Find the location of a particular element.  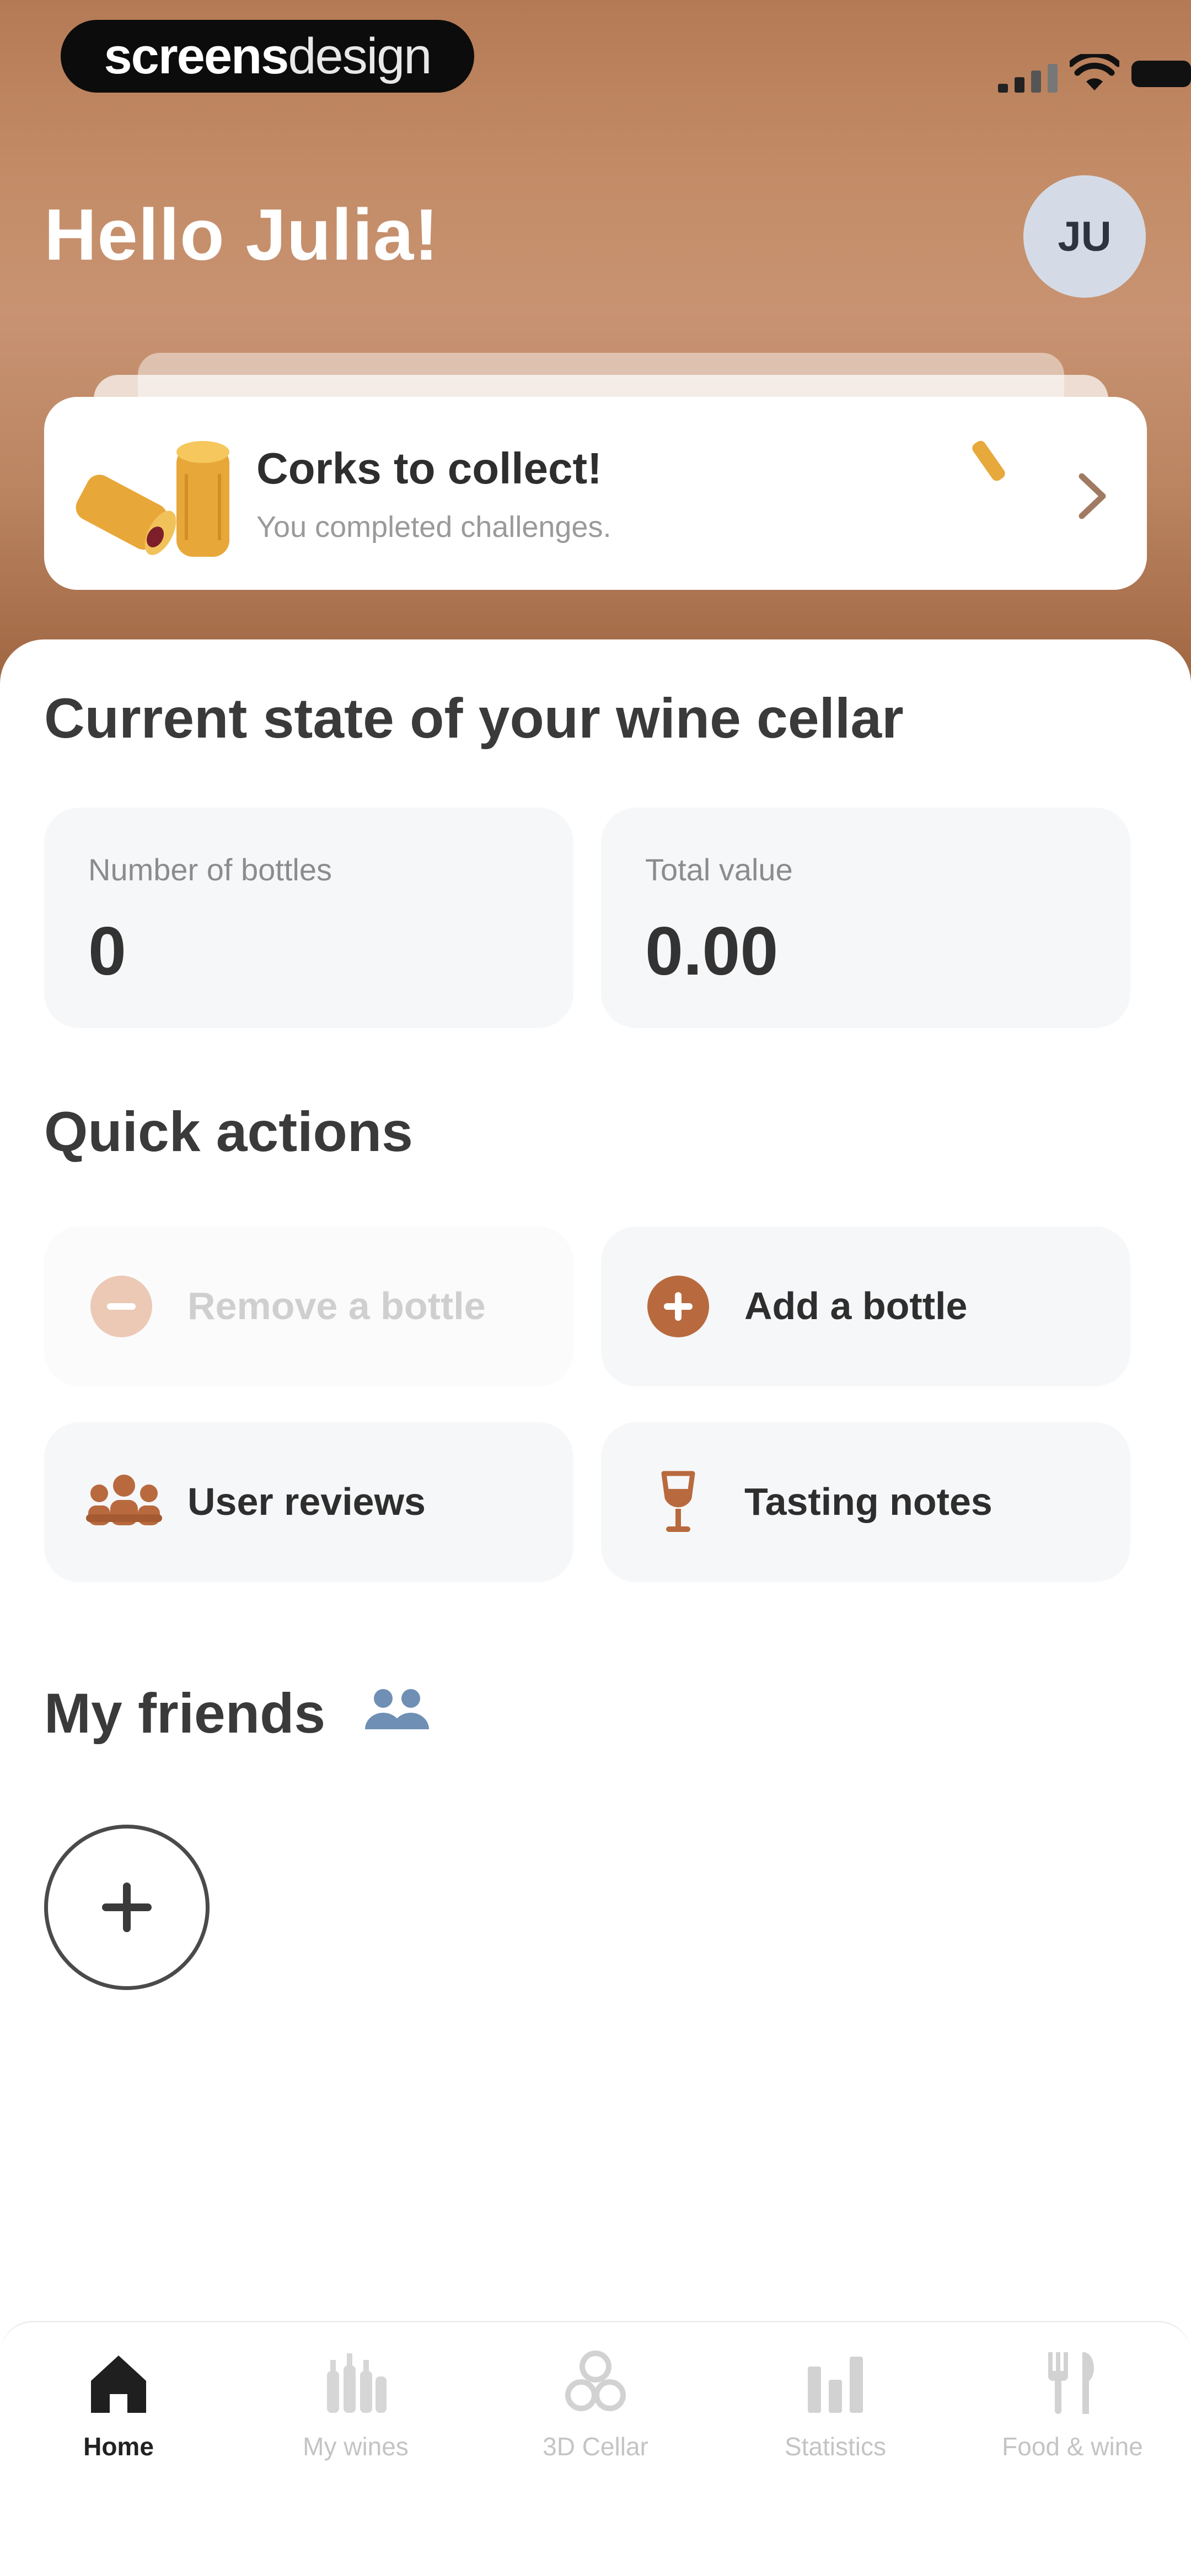

user-reviews-label: User reviews is located at coordinates (306, 1501).